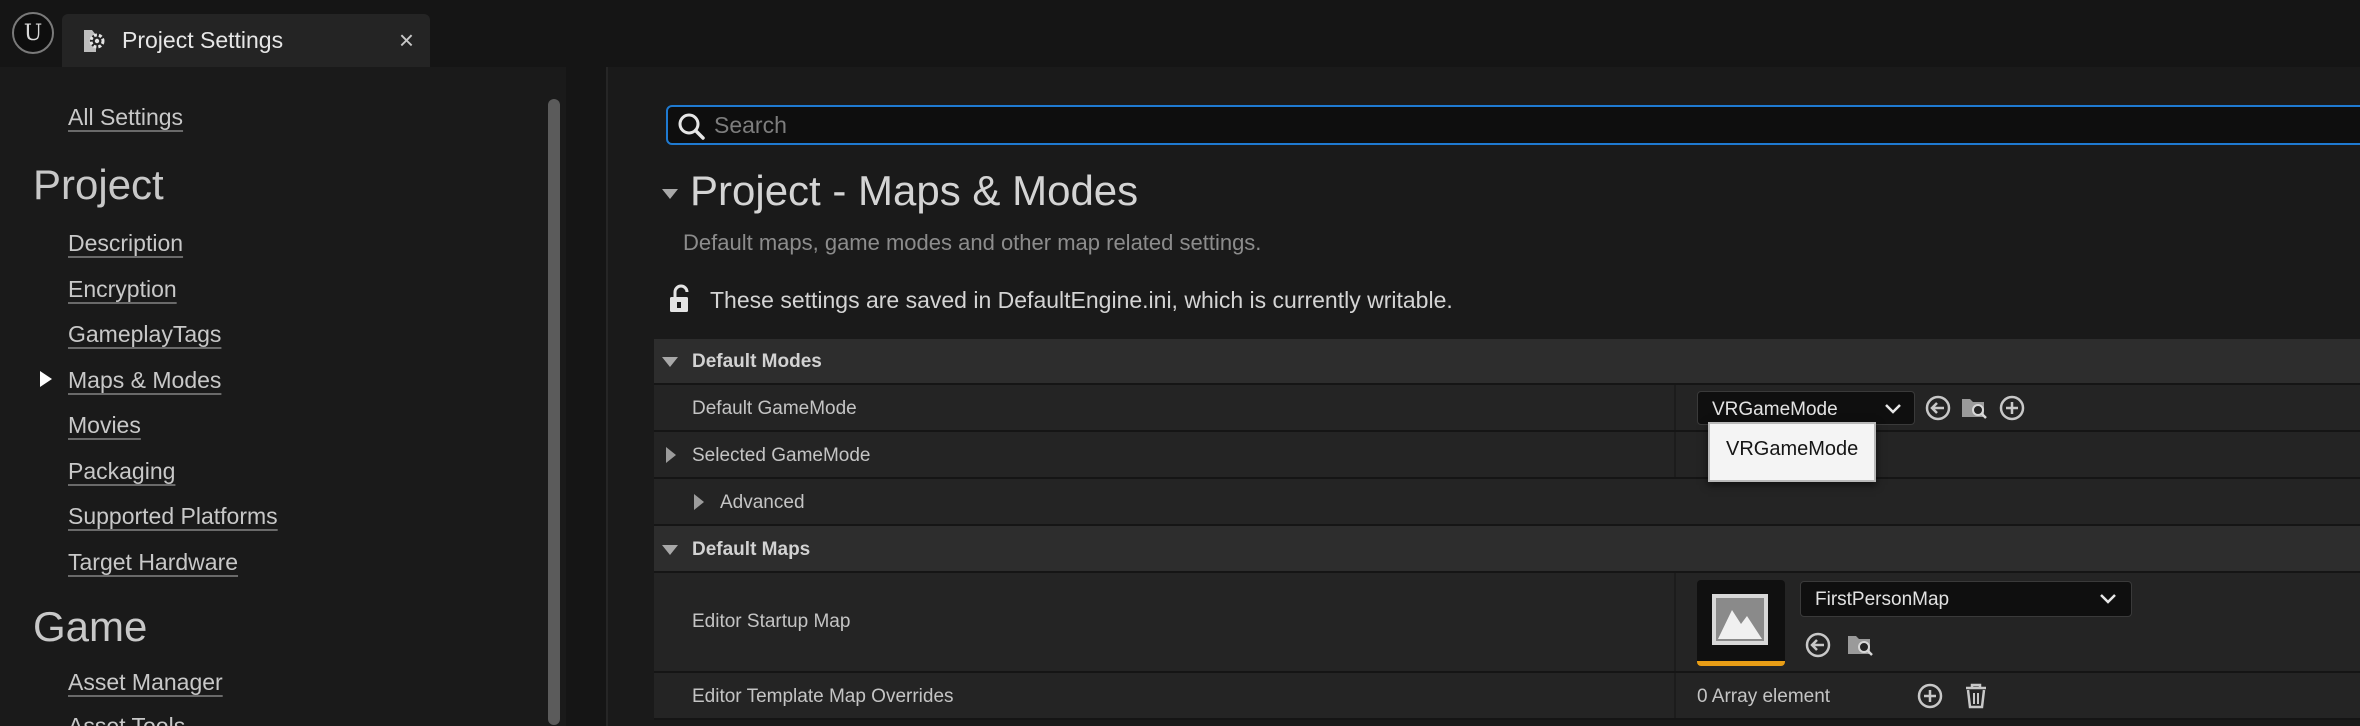 This screenshot has height=726, width=2360. I want to click on startup-map-combo-box: FirstPersonMap, so click(1966, 599).